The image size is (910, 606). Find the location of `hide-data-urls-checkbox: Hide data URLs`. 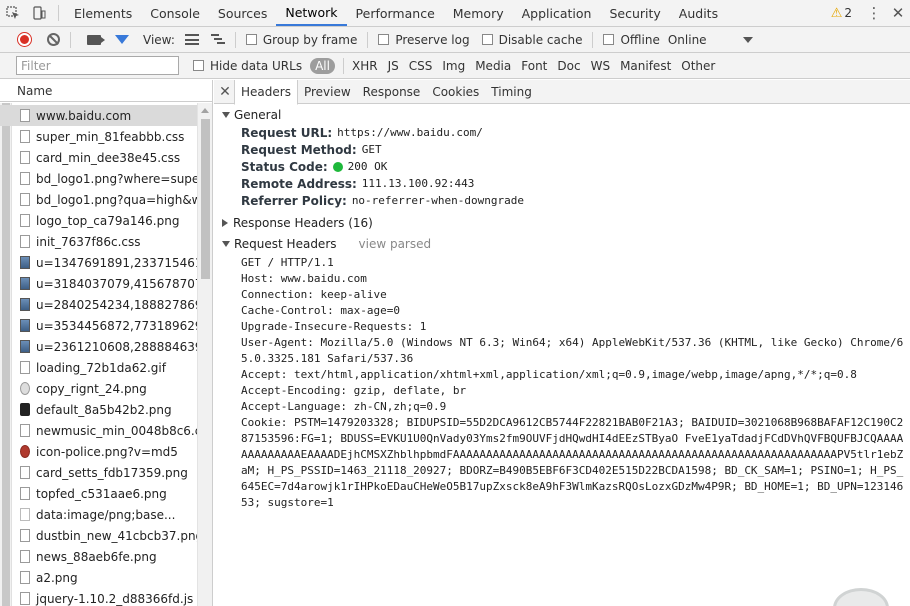

hide-data-urls-checkbox: Hide data URLs is located at coordinates (247, 66).